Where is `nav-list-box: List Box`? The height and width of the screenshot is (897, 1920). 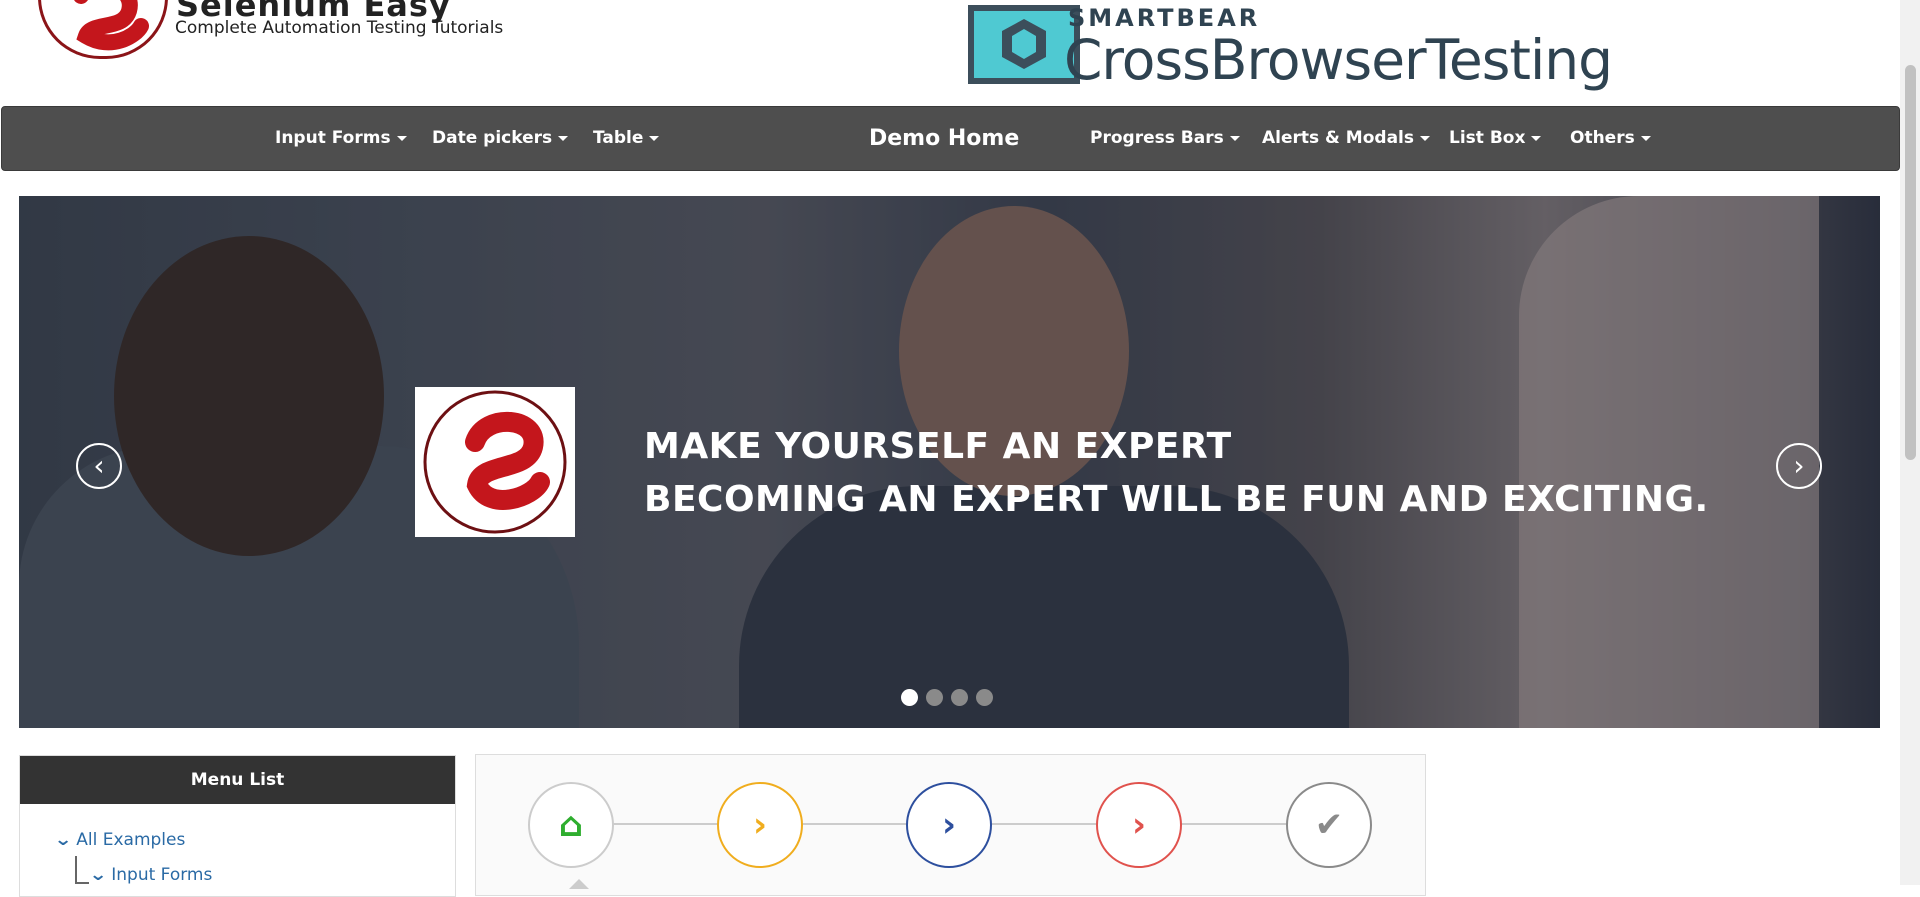
nav-list-box: List Box is located at coordinates (1495, 138).